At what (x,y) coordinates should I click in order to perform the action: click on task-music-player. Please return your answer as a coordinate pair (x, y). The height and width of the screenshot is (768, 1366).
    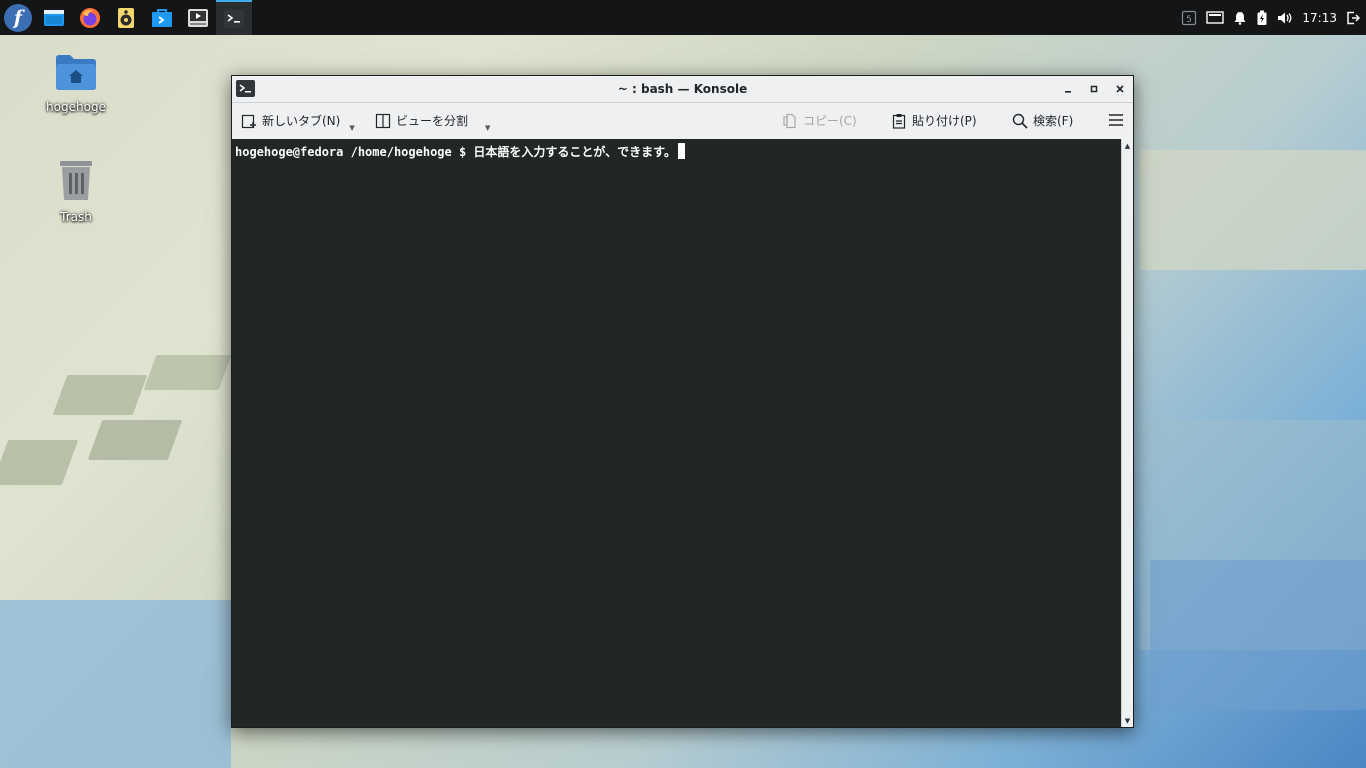
    Looking at the image, I should click on (126, 17).